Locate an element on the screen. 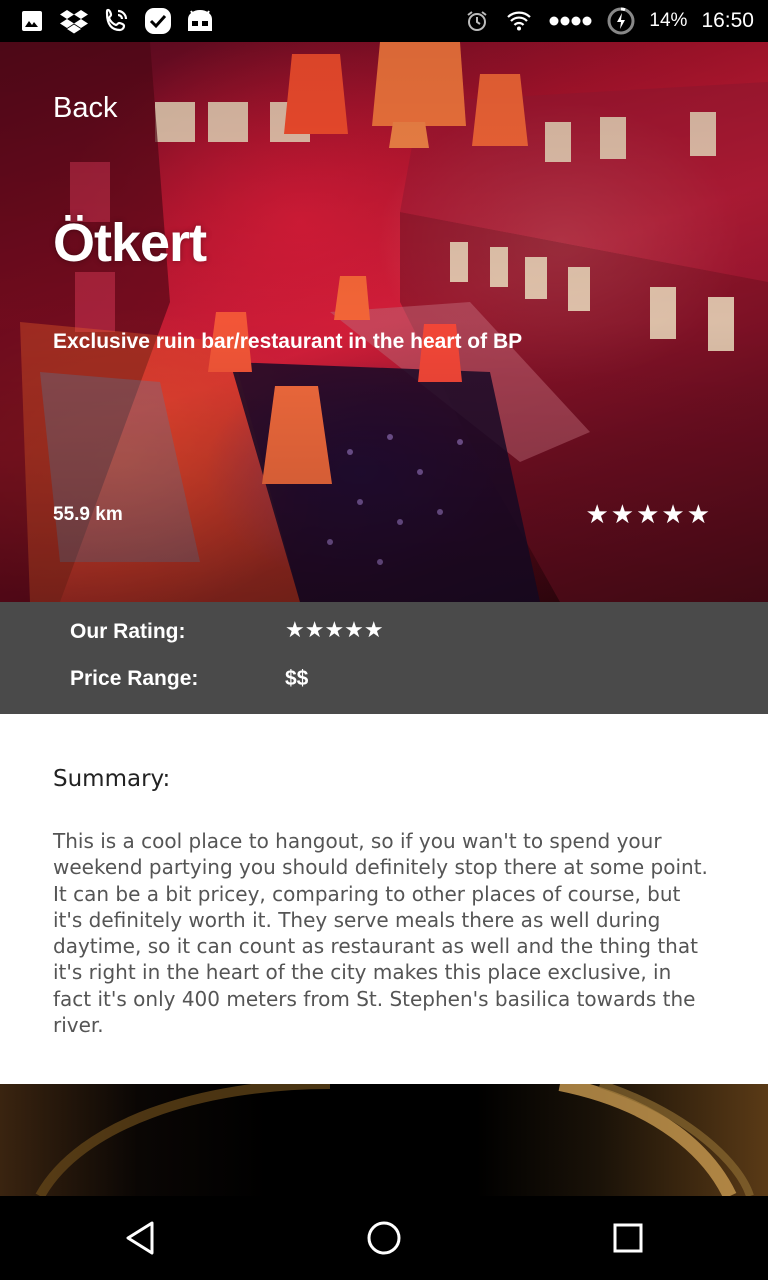 The image size is (768, 1280). price-label: Price Range: is located at coordinates (134, 678).